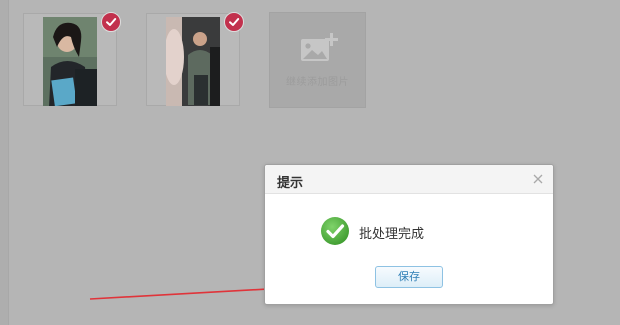 Image resolution: width=620 pixels, height=325 pixels. I want to click on add-more-images-label: 继续添加图片, so click(317, 82).